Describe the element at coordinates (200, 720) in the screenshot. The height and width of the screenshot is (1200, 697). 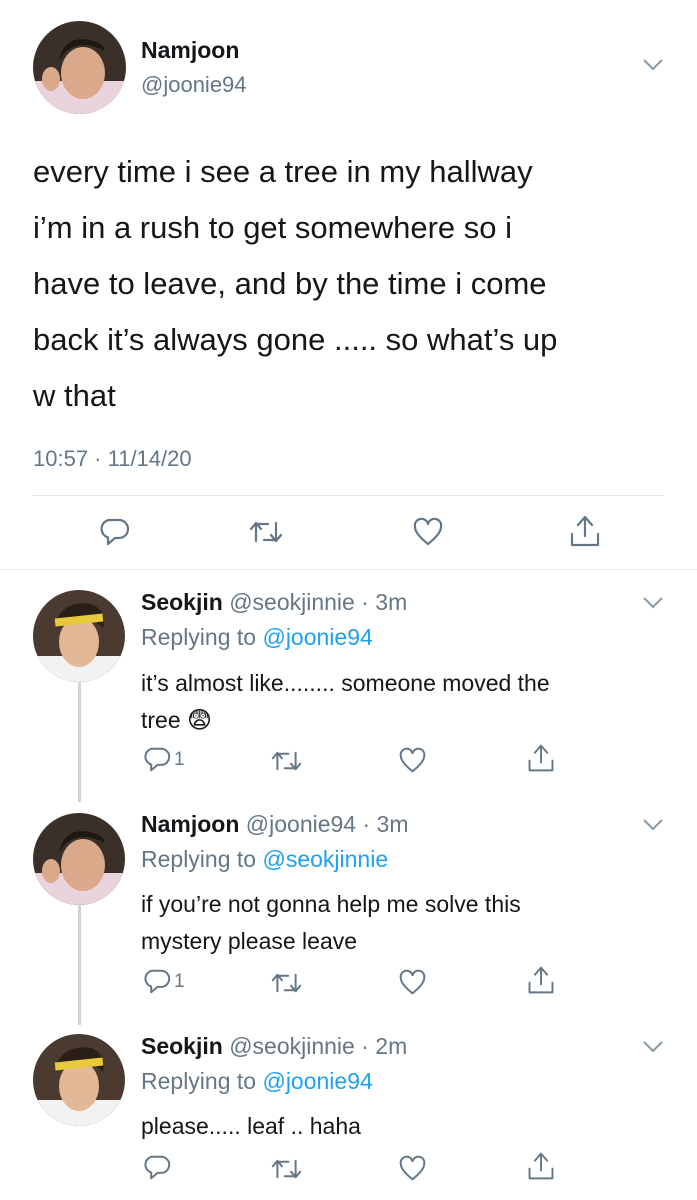
I see `fearful-face-emoji: 😨` at that location.